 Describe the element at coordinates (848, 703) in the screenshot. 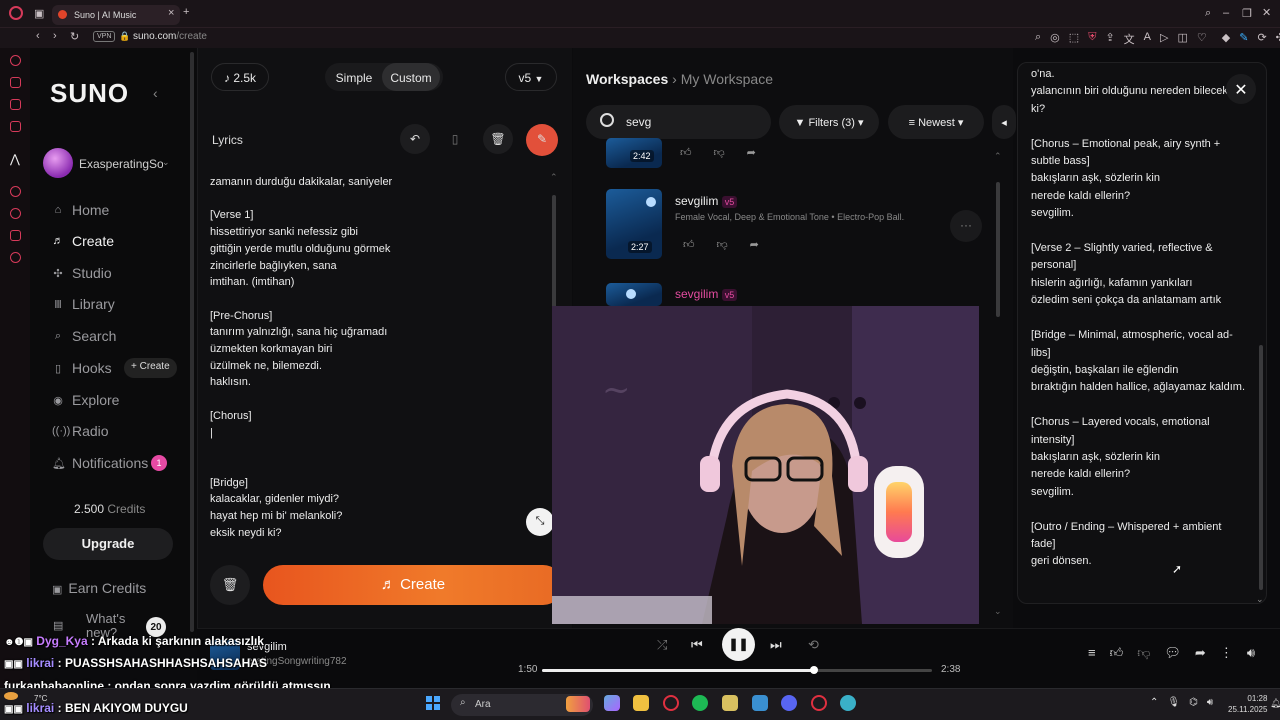

I see `app-icon-c` at that location.